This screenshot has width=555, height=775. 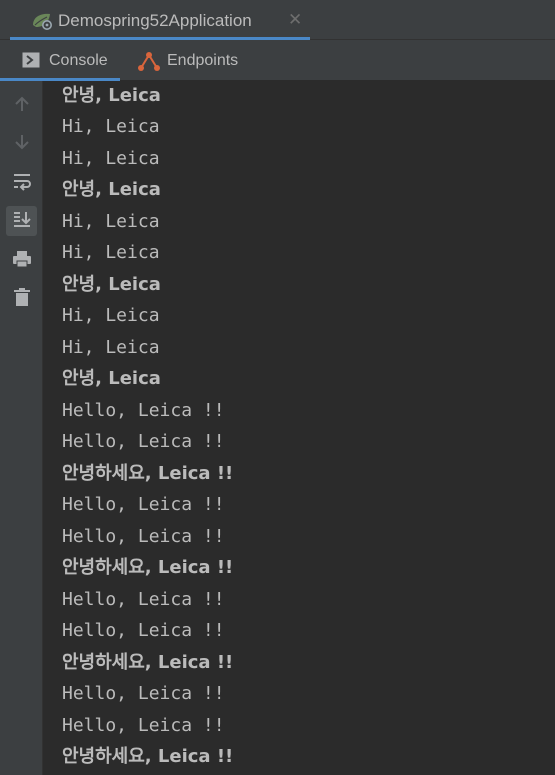 I want to click on clear-all-button, so click(x=21, y=299).